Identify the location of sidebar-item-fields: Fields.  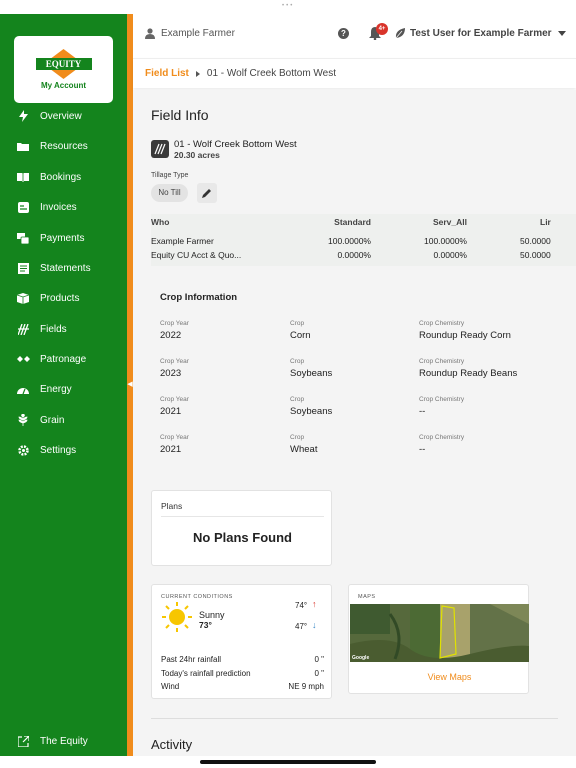
(63, 329).